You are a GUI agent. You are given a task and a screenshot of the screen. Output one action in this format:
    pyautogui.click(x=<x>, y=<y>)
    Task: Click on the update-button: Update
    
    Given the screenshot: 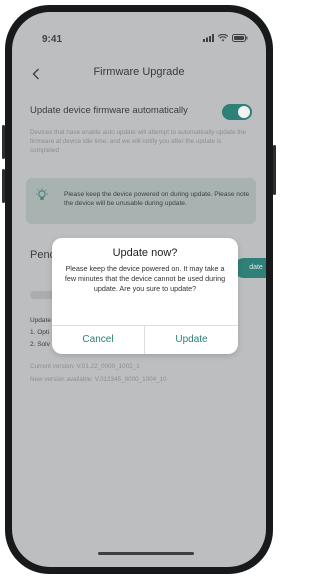 What is the action you would take?
    pyautogui.click(x=191, y=340)
    